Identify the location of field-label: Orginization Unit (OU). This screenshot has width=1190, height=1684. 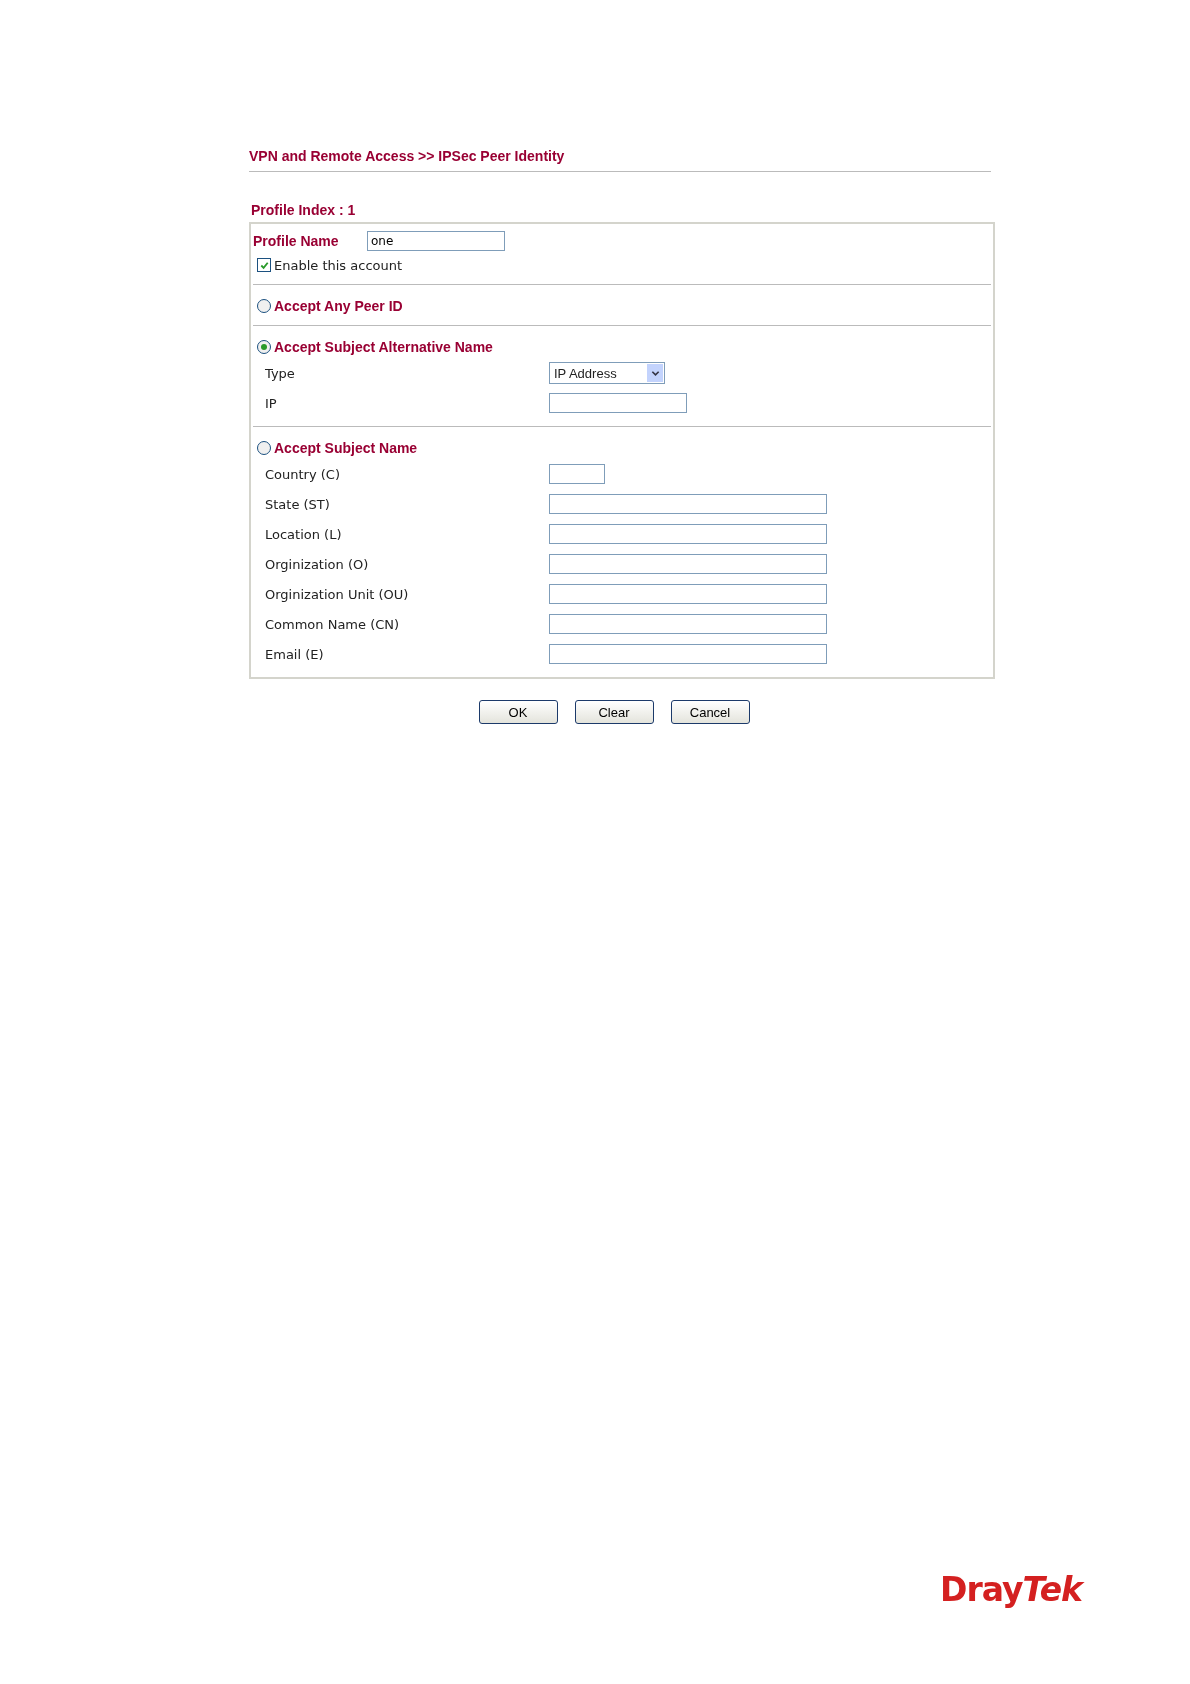
(337, 594).